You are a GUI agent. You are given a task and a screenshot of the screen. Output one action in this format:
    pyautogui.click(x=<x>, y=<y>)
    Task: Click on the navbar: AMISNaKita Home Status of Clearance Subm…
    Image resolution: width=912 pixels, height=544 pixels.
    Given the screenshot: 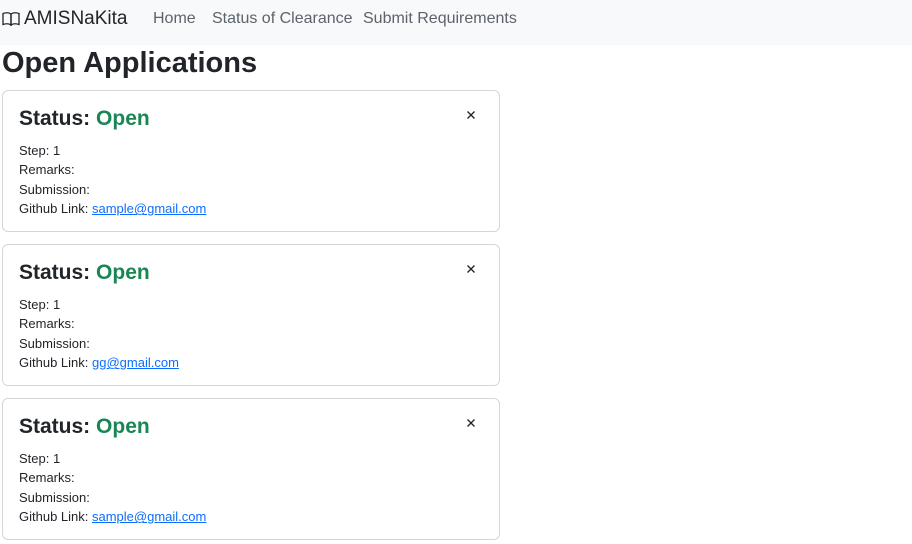 What is the action you would take?
    pyautogui.click(x=456, y=22)
    